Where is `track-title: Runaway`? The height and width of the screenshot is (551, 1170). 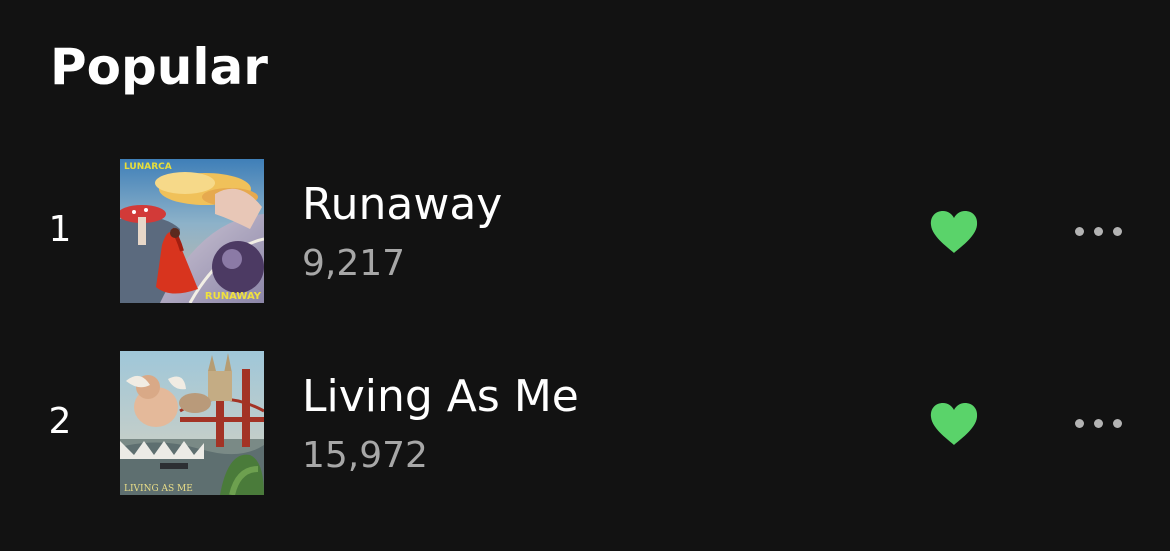 track-title: Runaway is located at coordinates (402, 204).